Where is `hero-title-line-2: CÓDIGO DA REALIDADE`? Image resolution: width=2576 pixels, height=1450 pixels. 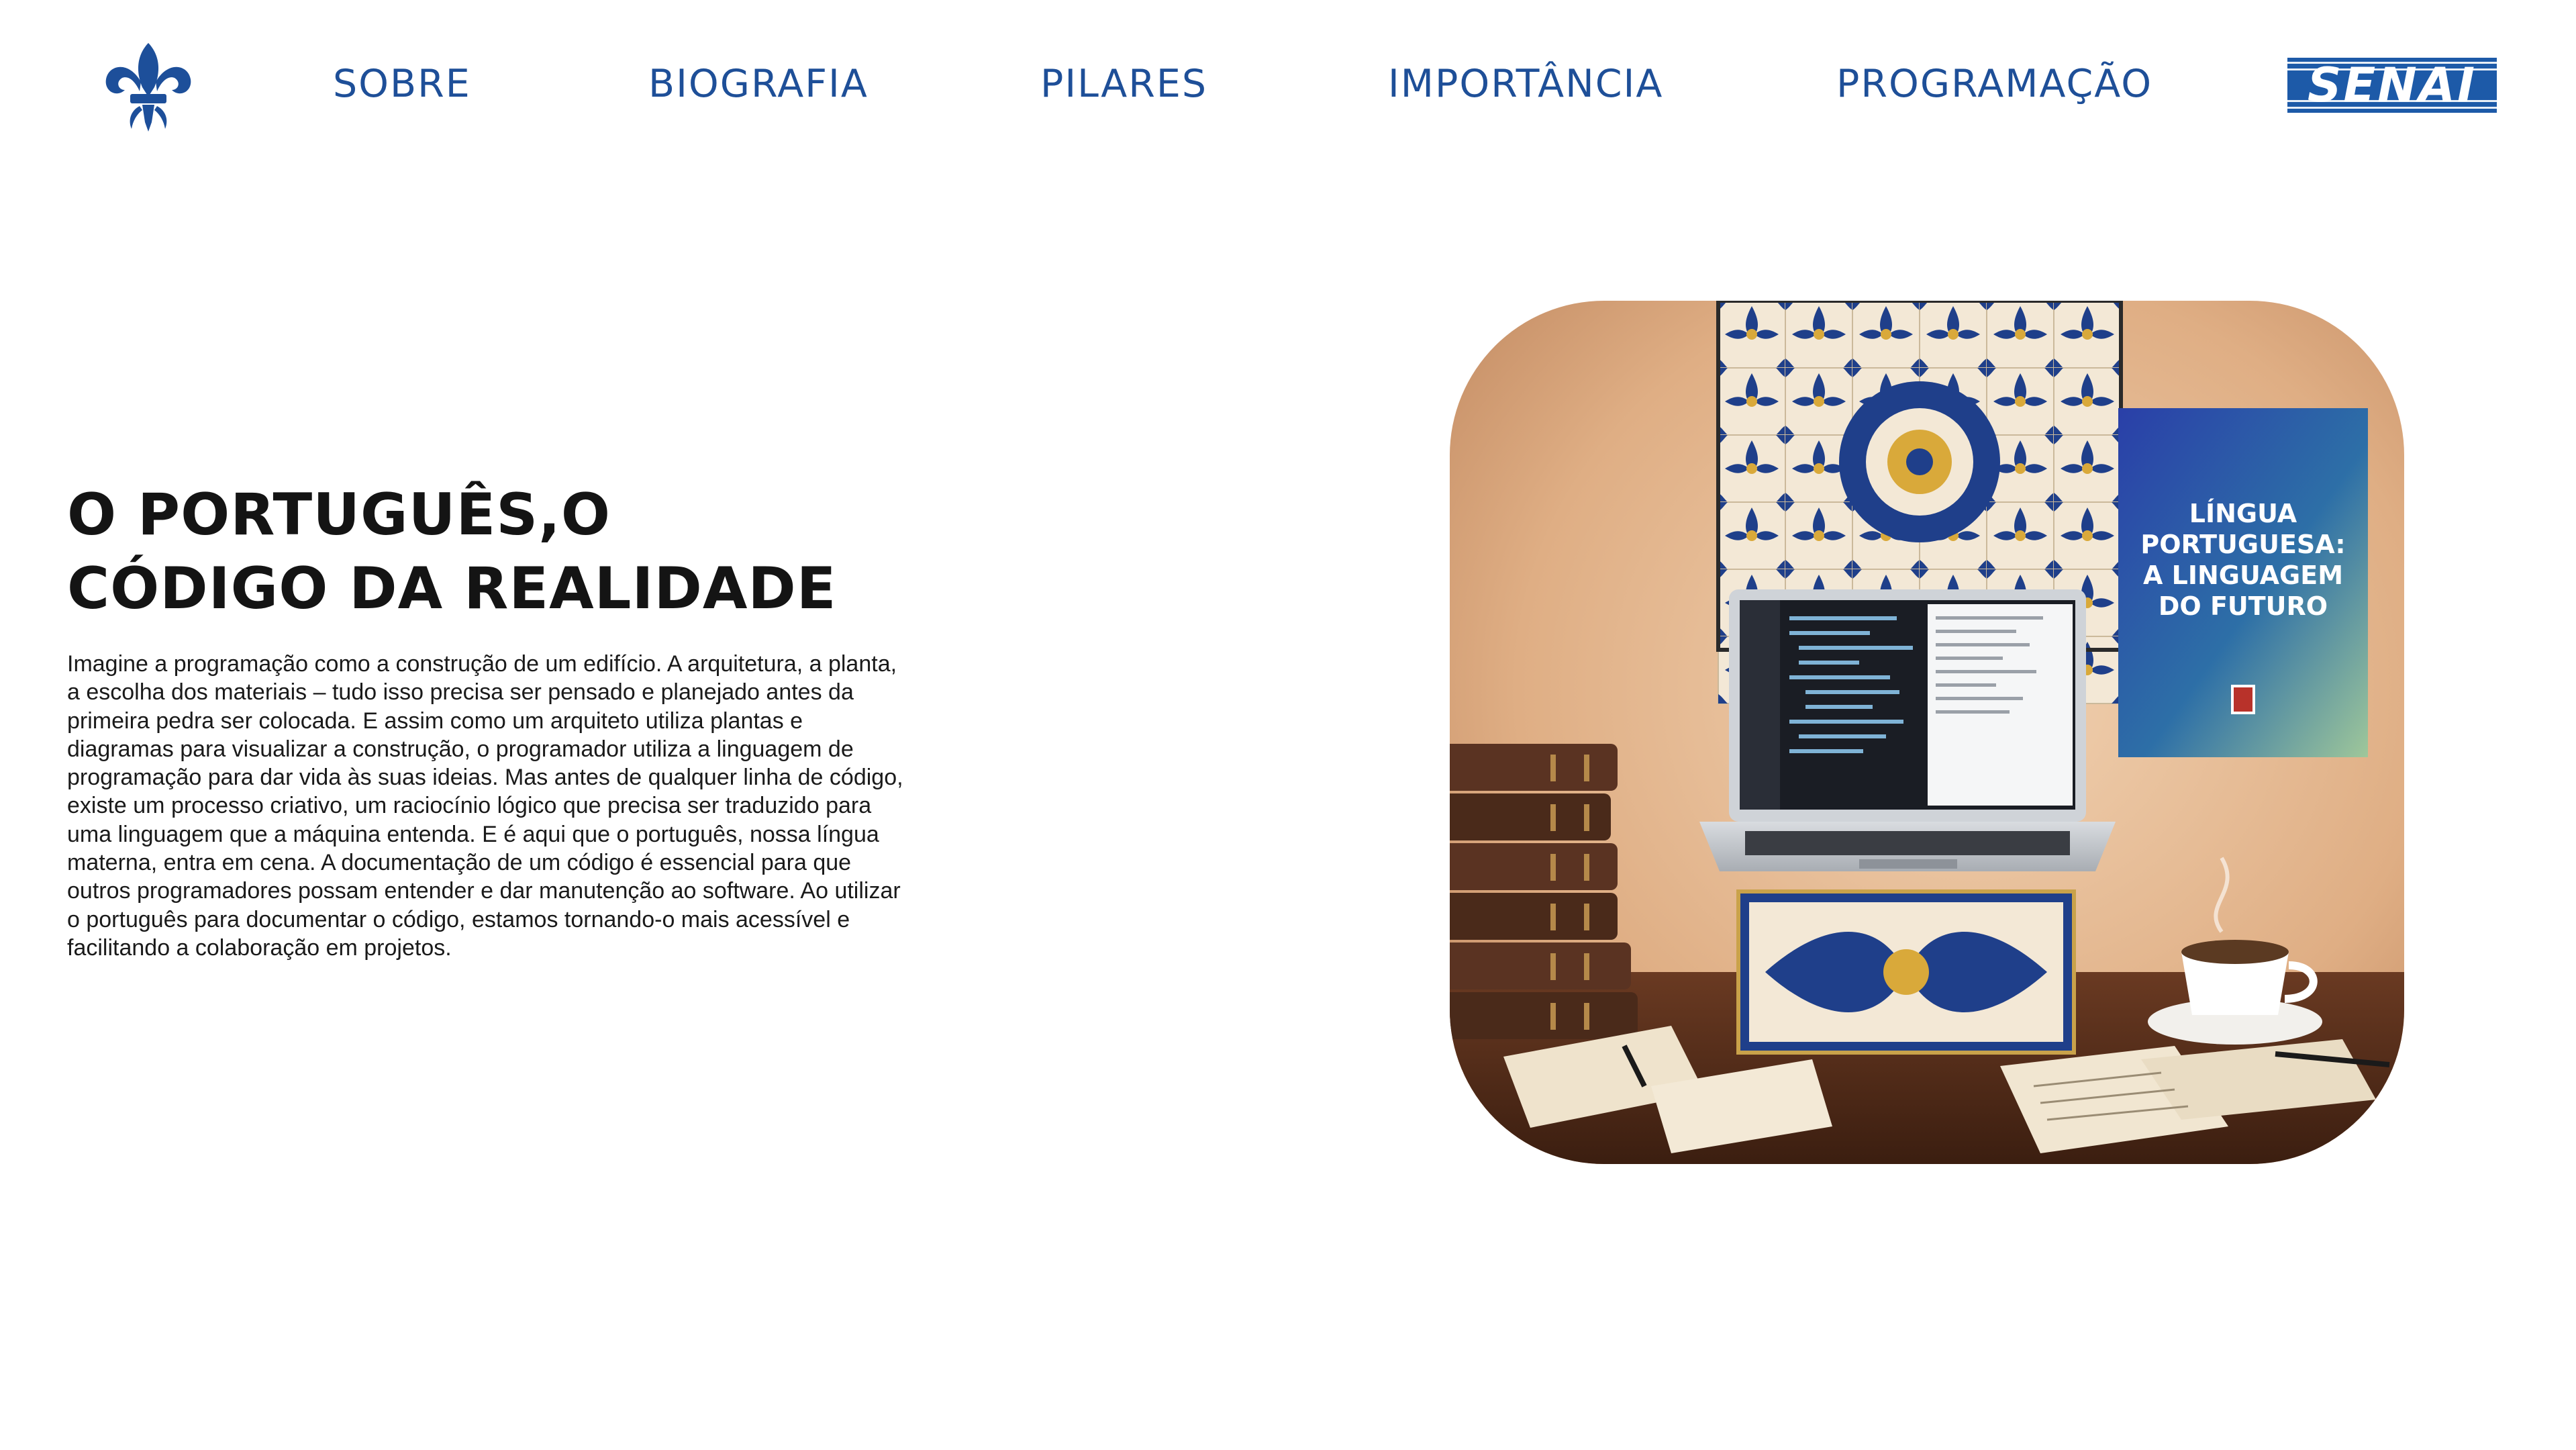 hero-title-line-2: CÓDIGO DA REALIDADE is located at coordinates (452, 588).